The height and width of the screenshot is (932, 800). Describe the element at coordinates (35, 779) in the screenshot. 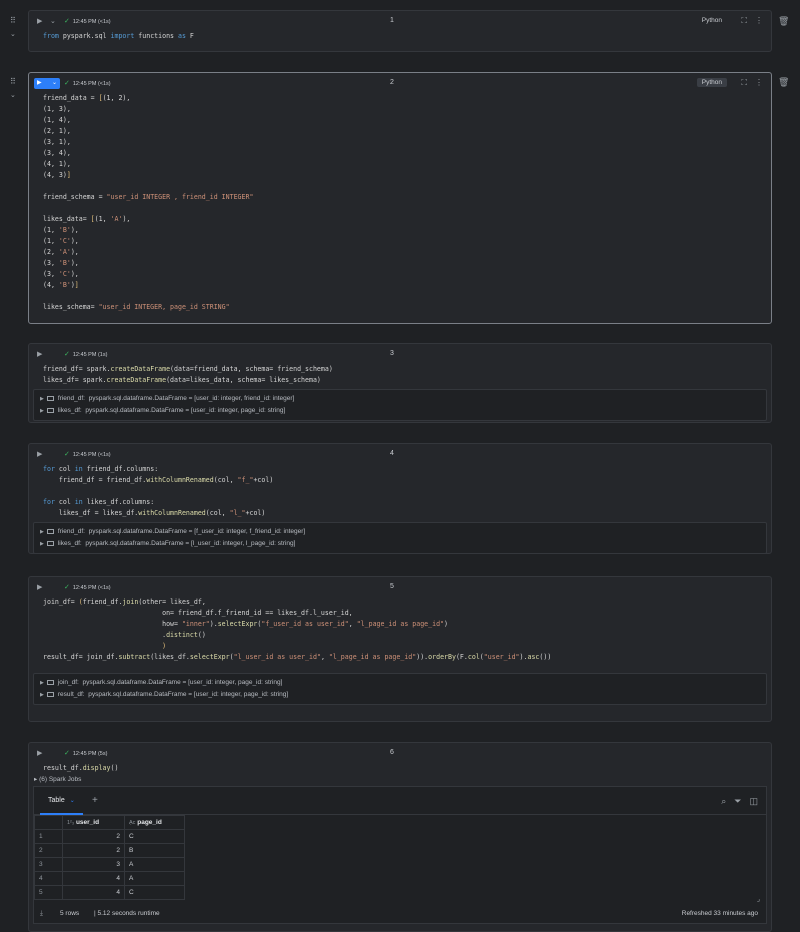

I see `expand-triangle-icon: ▸` at that location.